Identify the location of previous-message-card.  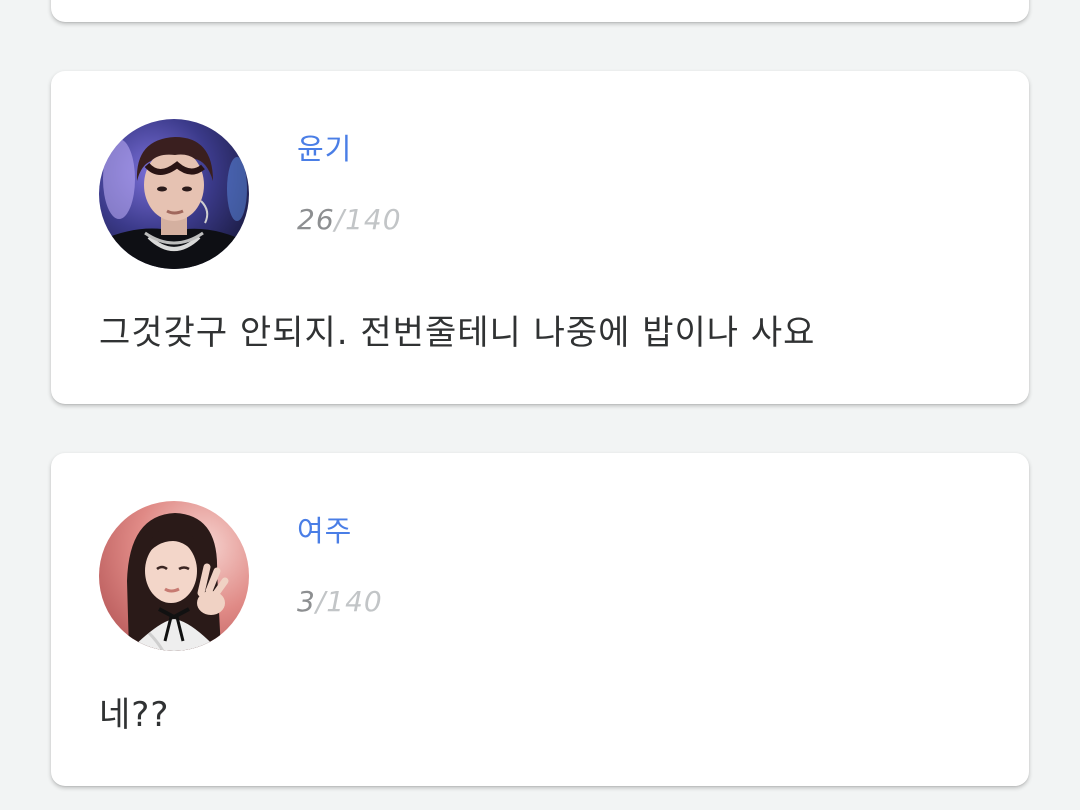
(540, 11).